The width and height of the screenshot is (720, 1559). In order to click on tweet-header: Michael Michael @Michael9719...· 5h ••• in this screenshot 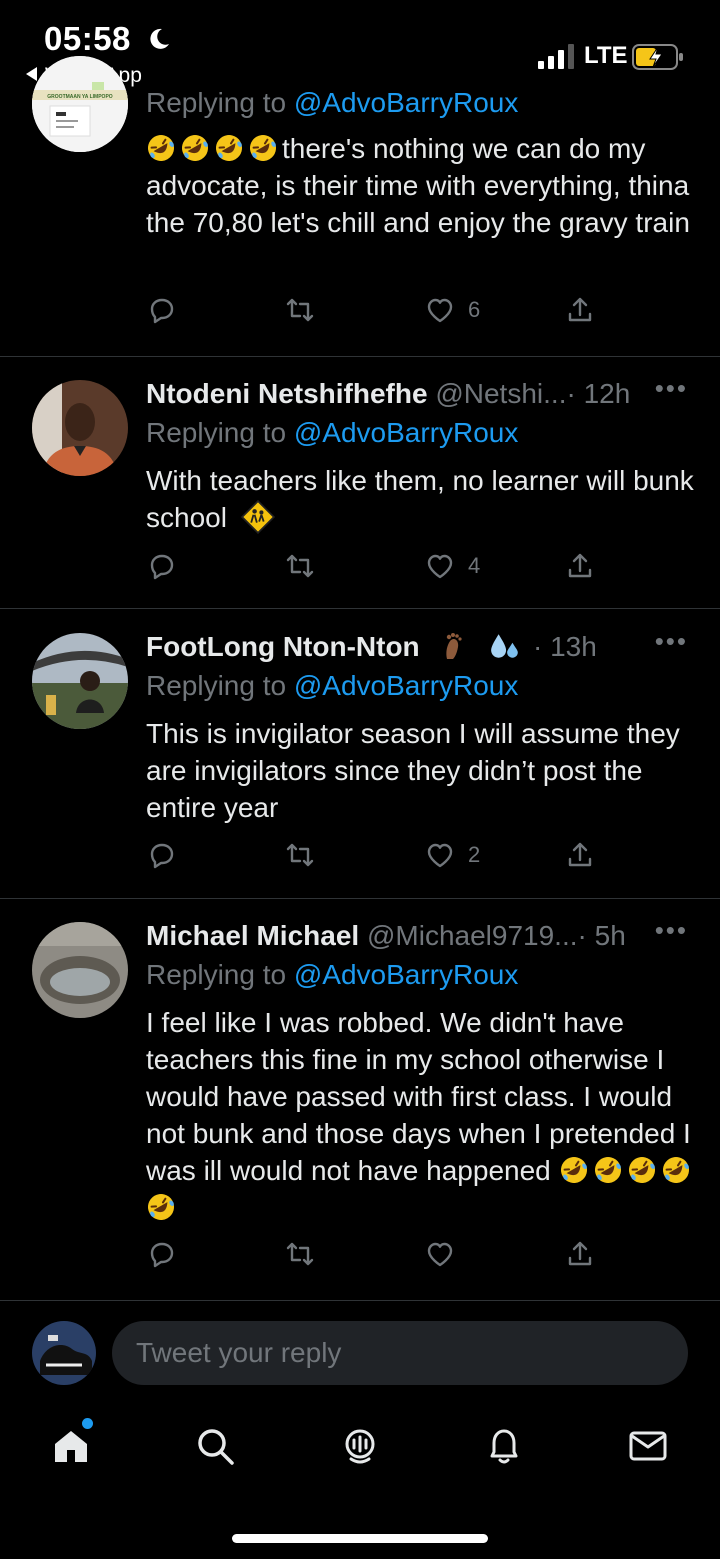, I will do `click(423, 934)`.